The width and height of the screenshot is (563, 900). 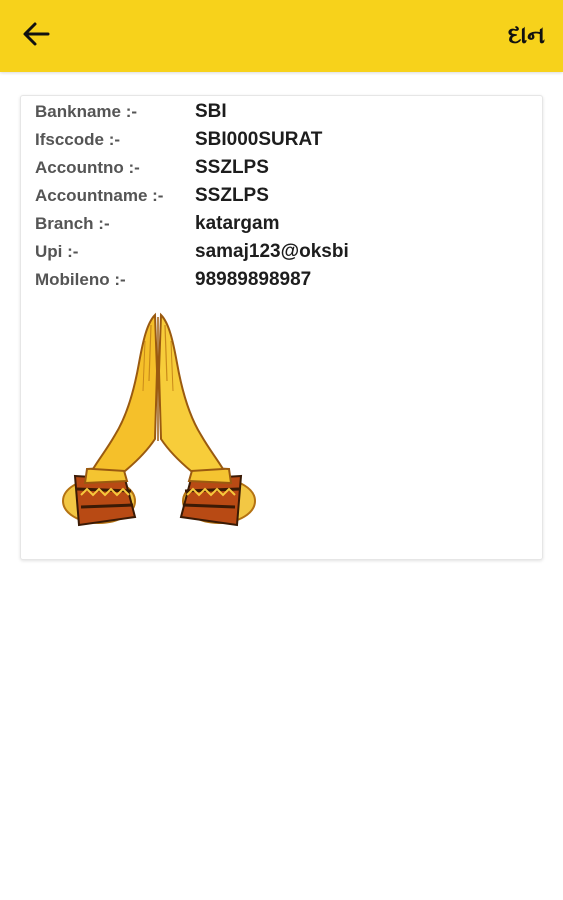 I want to click on info-row-branch: Branch :- katargam, so click(x=280, y=224).